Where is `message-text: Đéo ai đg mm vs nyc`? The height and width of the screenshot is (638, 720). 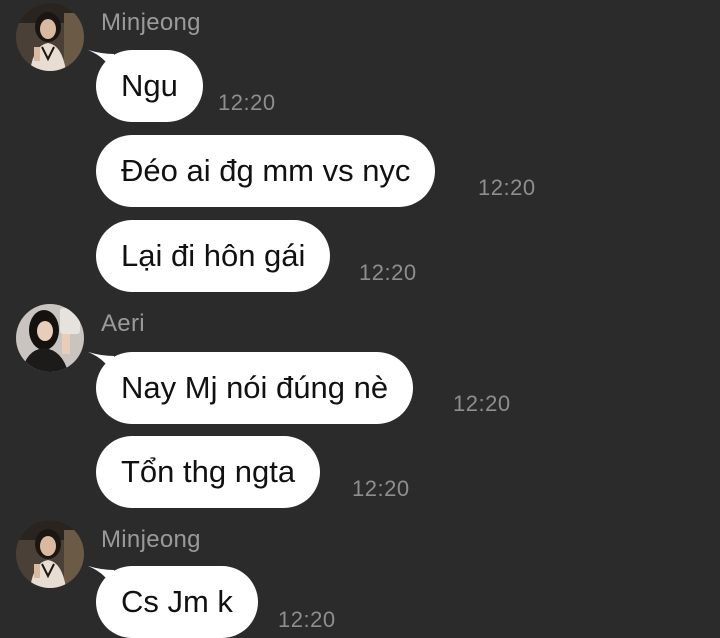 message-text: Đéo ai đg mm vs nyc is located at coordinates (266, 170).